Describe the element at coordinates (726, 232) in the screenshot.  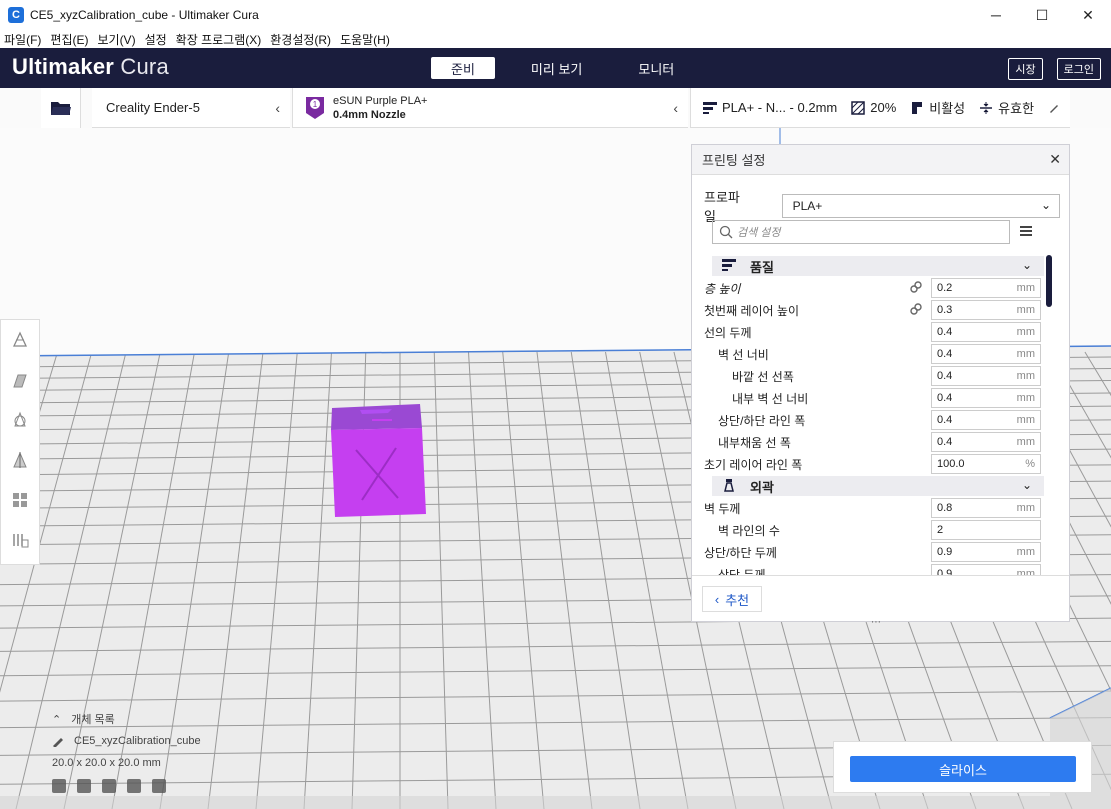
I see `search-icon` at that location.